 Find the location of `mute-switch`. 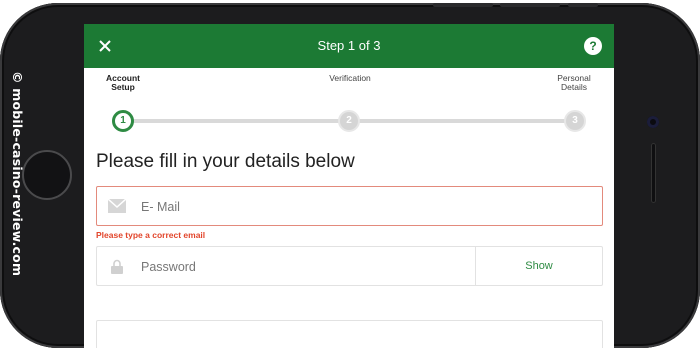

mute-switch is located at coordinates (583, 5).